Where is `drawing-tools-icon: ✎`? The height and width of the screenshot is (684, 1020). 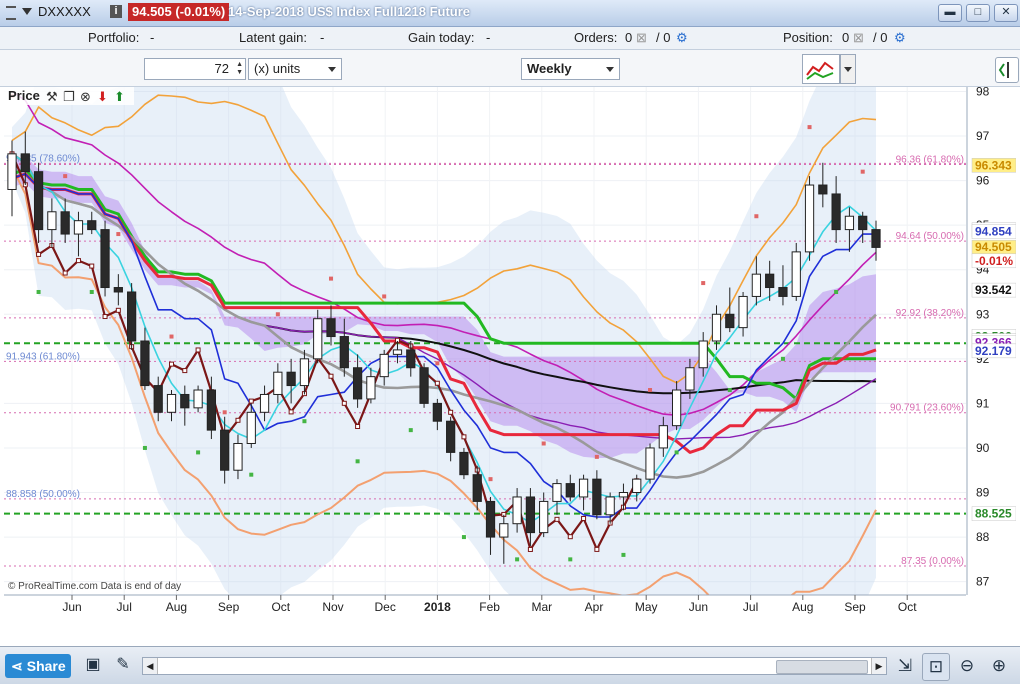 drawing-tools-icon: ✎ is located at coordinates (123, 665).